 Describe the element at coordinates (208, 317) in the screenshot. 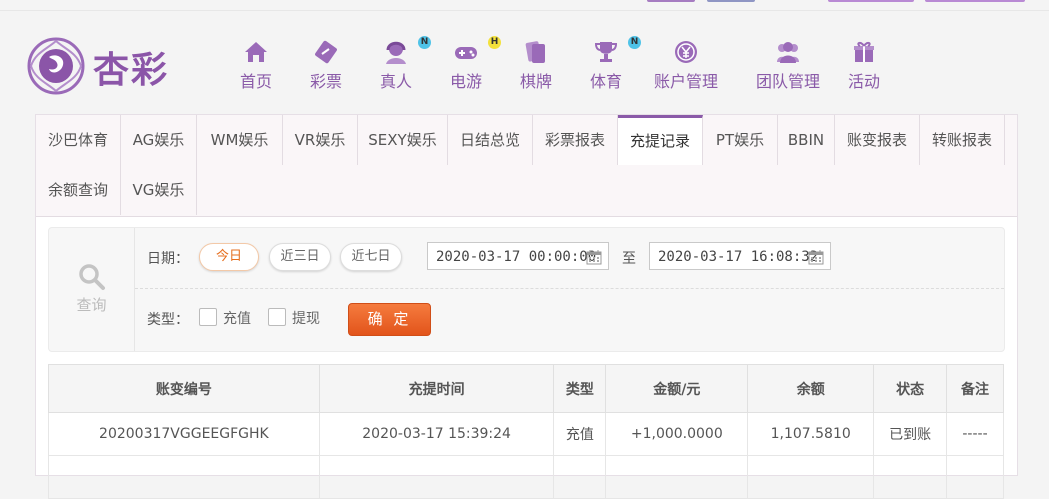

I see `checkbox-box` at that location.